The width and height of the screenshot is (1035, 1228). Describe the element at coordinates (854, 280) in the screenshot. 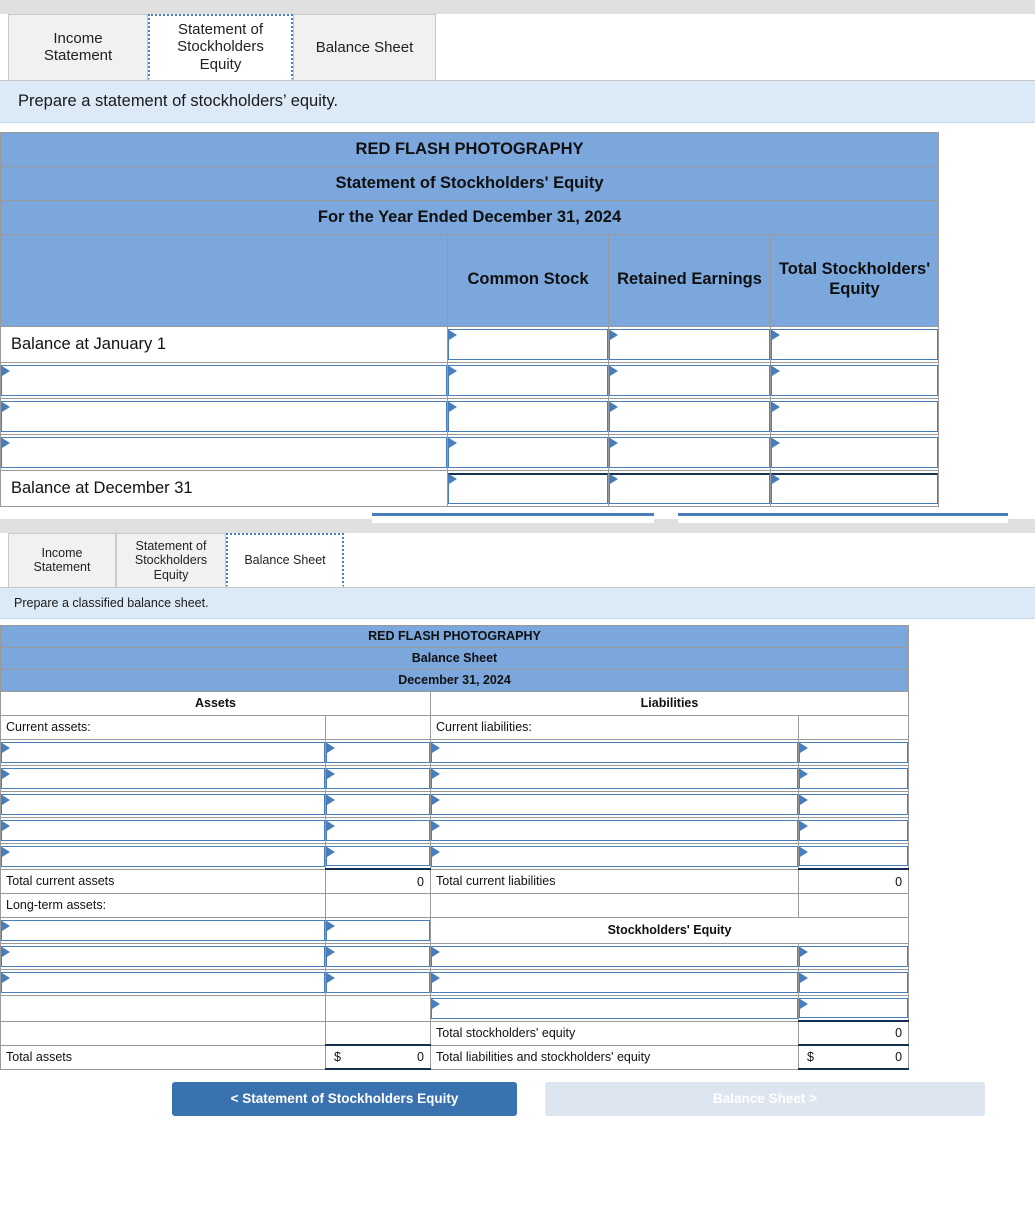

I see `column-header-total-stockholders-equity: Total Stockholders' Equity` at that location.